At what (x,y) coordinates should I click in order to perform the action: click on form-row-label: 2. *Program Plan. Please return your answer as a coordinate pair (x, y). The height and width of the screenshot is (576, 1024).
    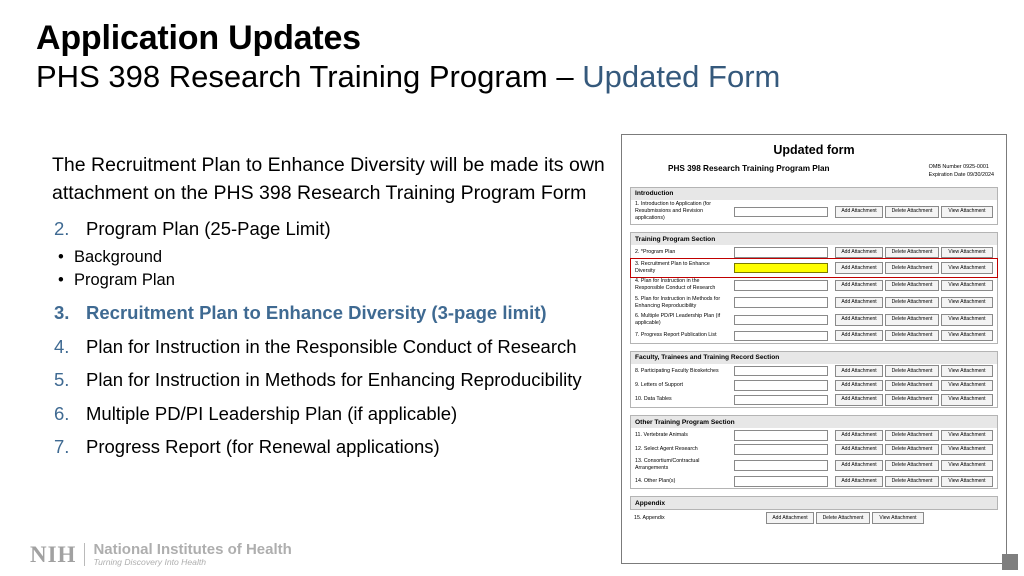
    Looking at the image, I should click on (655, 251).